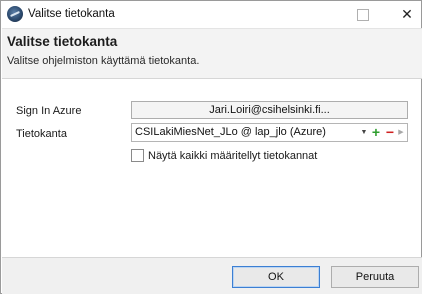  I want to click on chevron-down-icon: ▼, so click(364, 132).